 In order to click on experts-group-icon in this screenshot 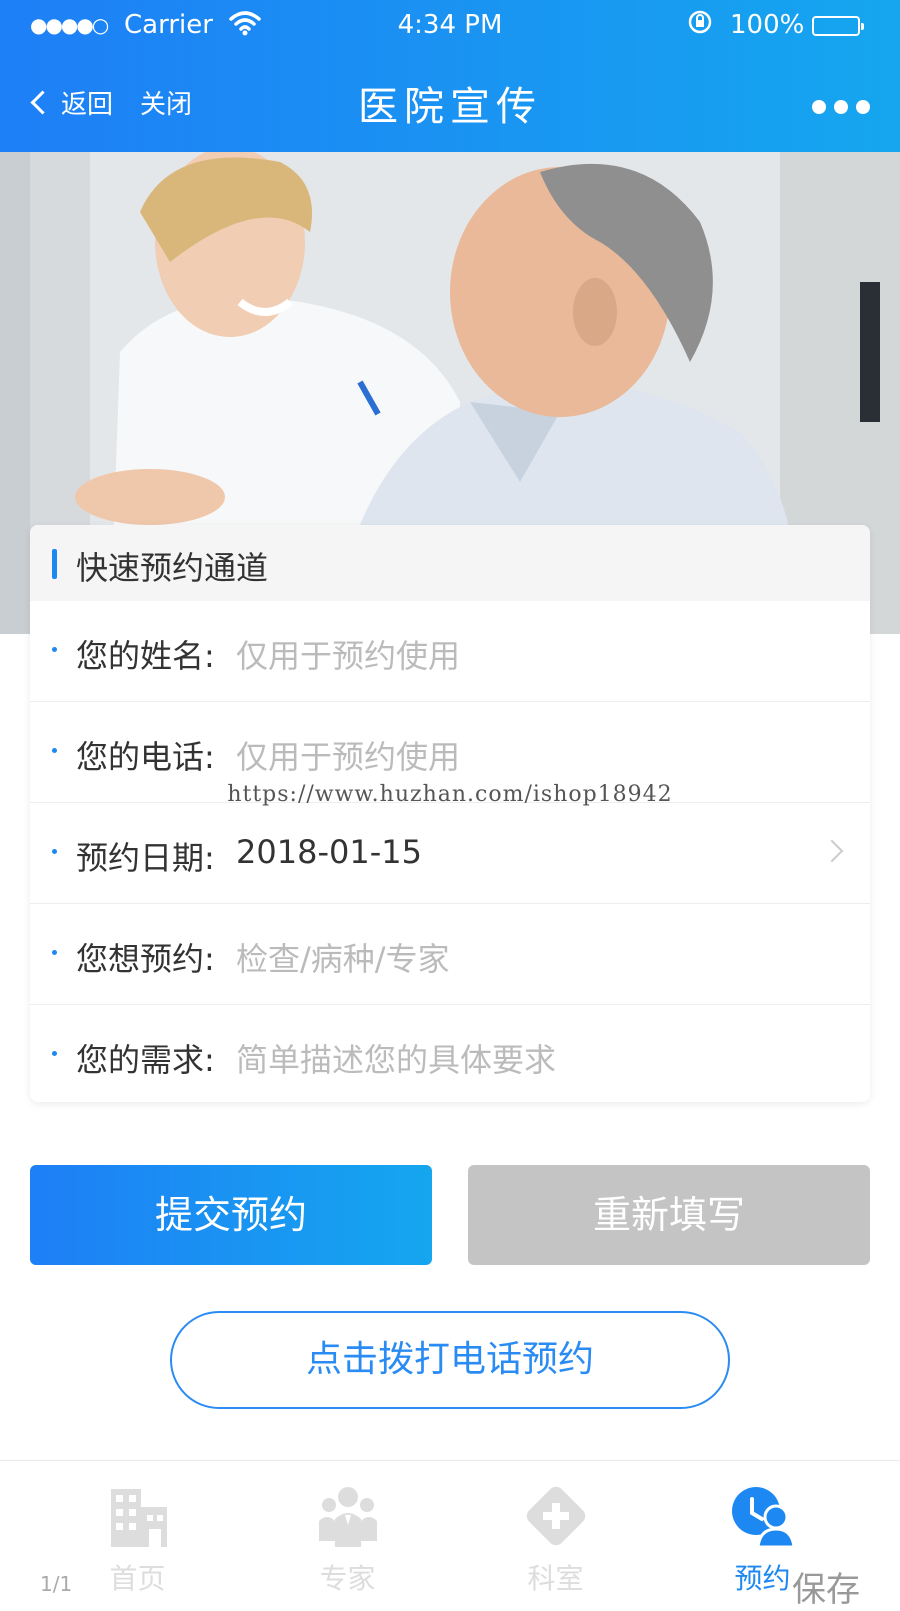, I will do `click(348, 1517)`.